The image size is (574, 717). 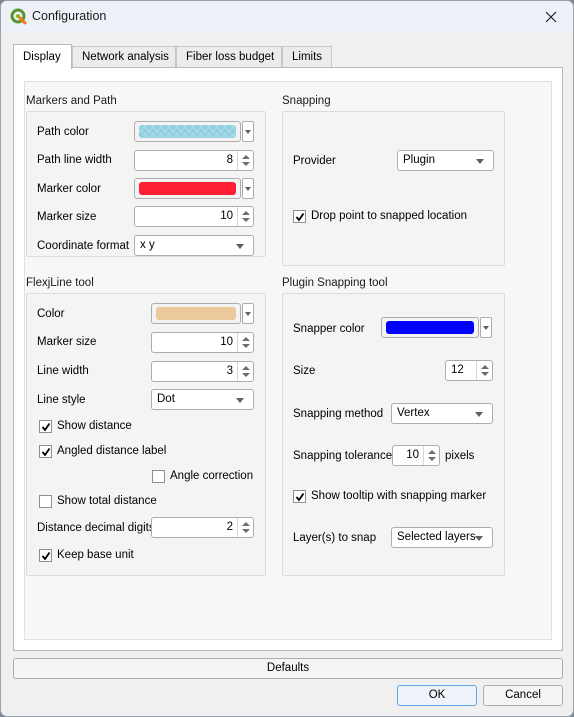 I want to click on layers-to-snap-value: Selected layers, so click(x=436, y=537).